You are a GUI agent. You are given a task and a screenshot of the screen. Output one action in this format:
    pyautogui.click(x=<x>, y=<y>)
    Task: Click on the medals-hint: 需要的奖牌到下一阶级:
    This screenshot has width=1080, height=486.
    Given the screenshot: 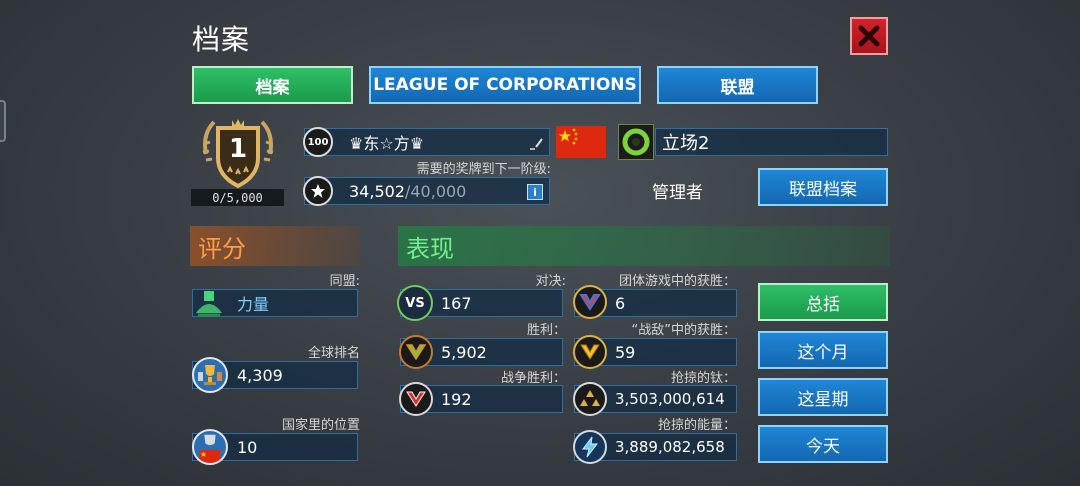 What is the action you would take?
    pyautogui.click(x=483, y=169)
    